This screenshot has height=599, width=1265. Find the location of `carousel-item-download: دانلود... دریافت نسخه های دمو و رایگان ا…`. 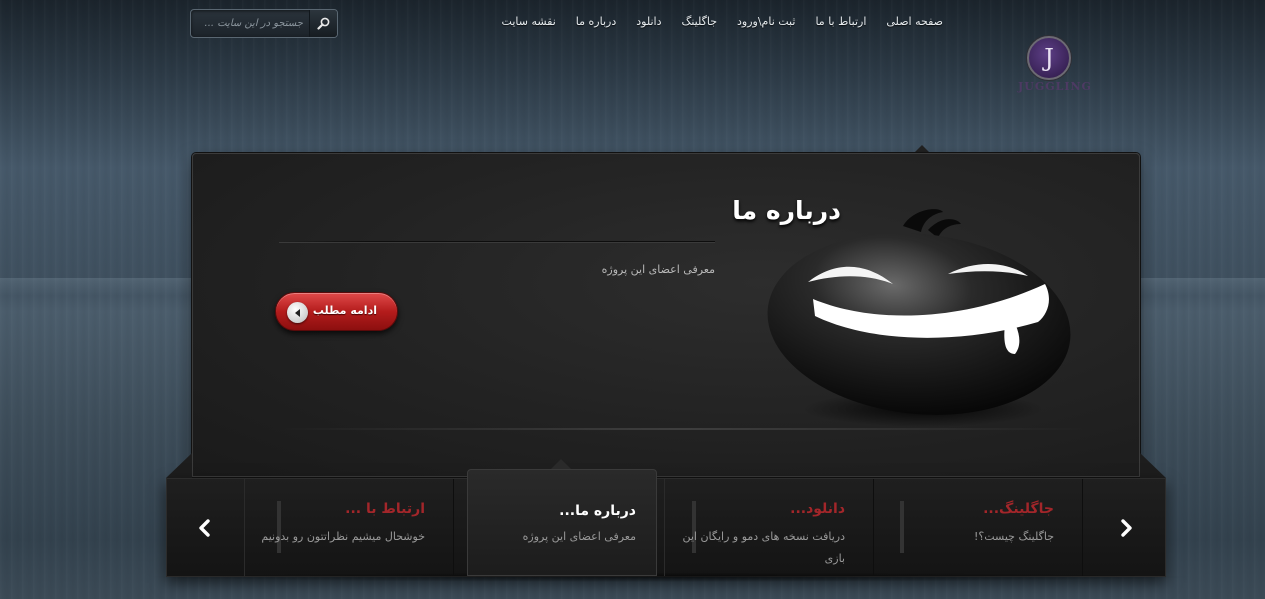

carousel-item-download: دانلود... دریافت نسخه های دمو و رایگان ا… is located at coordinates (769, 527).